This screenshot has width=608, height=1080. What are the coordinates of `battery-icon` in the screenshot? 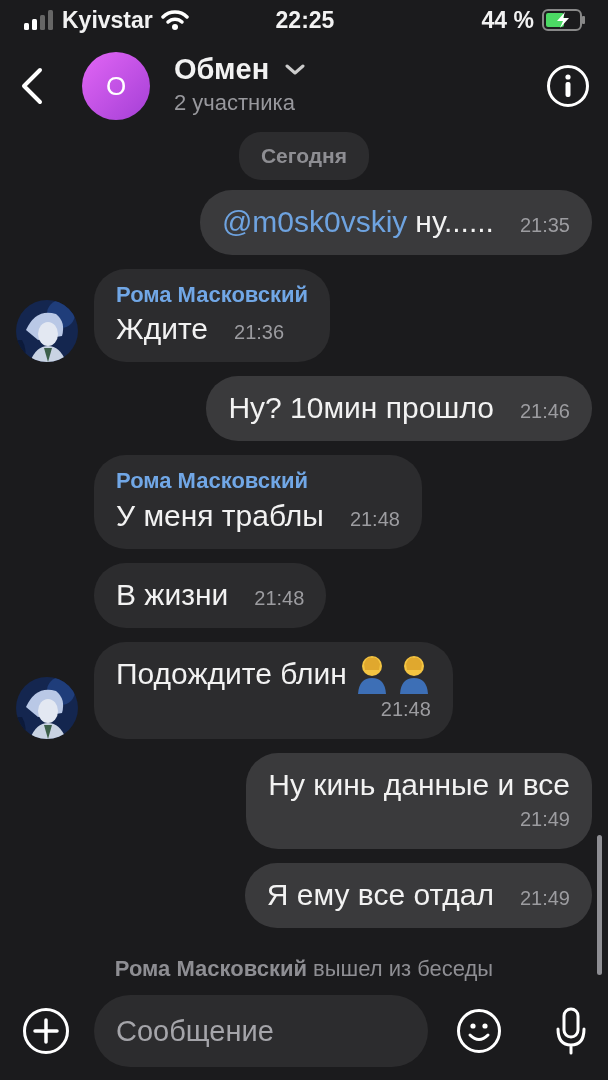 It's located at (564, 20).